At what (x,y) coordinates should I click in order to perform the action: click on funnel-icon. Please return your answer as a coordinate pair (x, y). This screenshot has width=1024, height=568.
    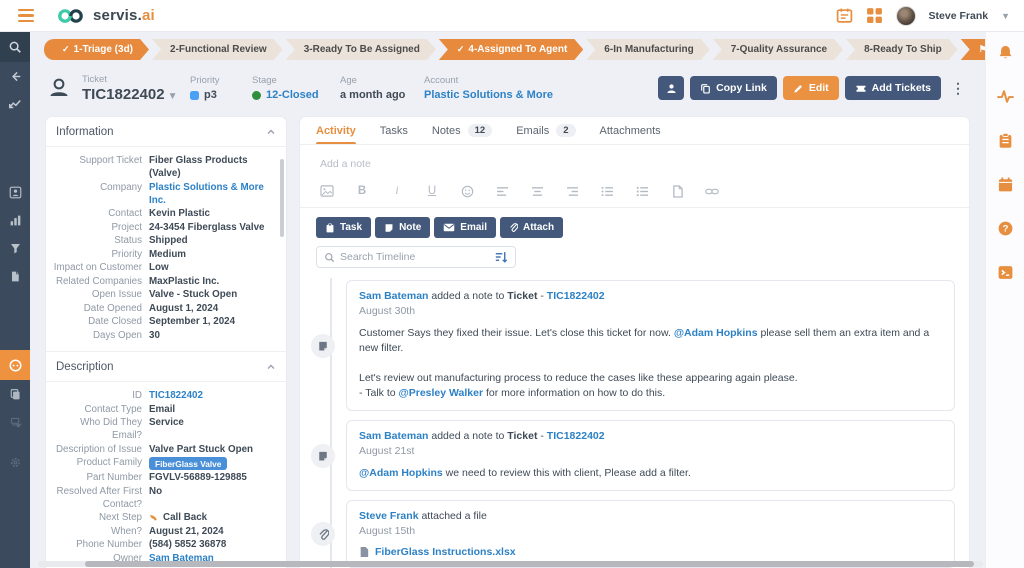
    Looking at the image, I should click on (15, 248).